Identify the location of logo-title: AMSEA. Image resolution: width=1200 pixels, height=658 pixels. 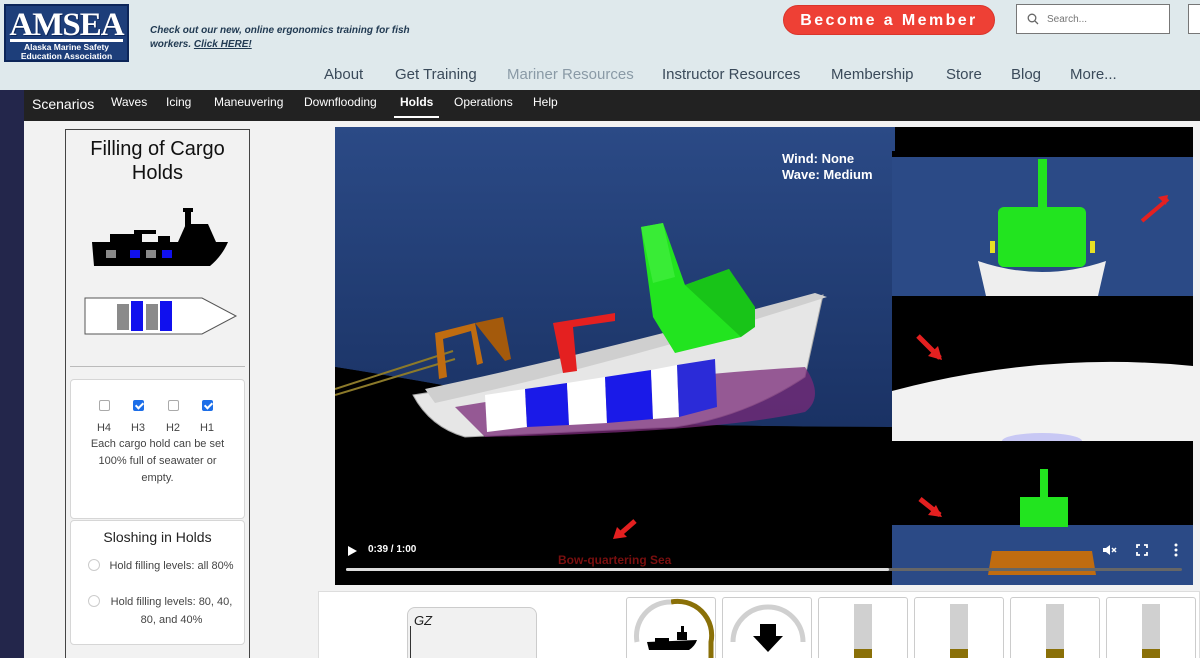
(66, 25).